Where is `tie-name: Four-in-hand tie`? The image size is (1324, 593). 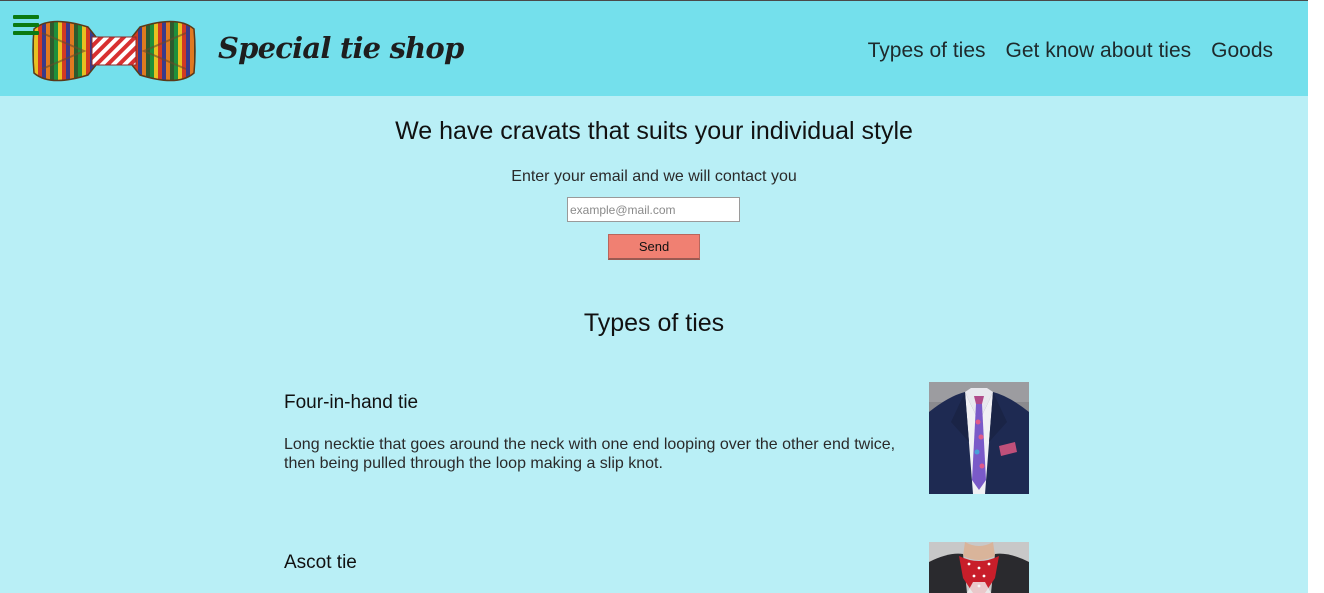 tie-name: Four-in-hand tie is located at coordinates (351, 402).